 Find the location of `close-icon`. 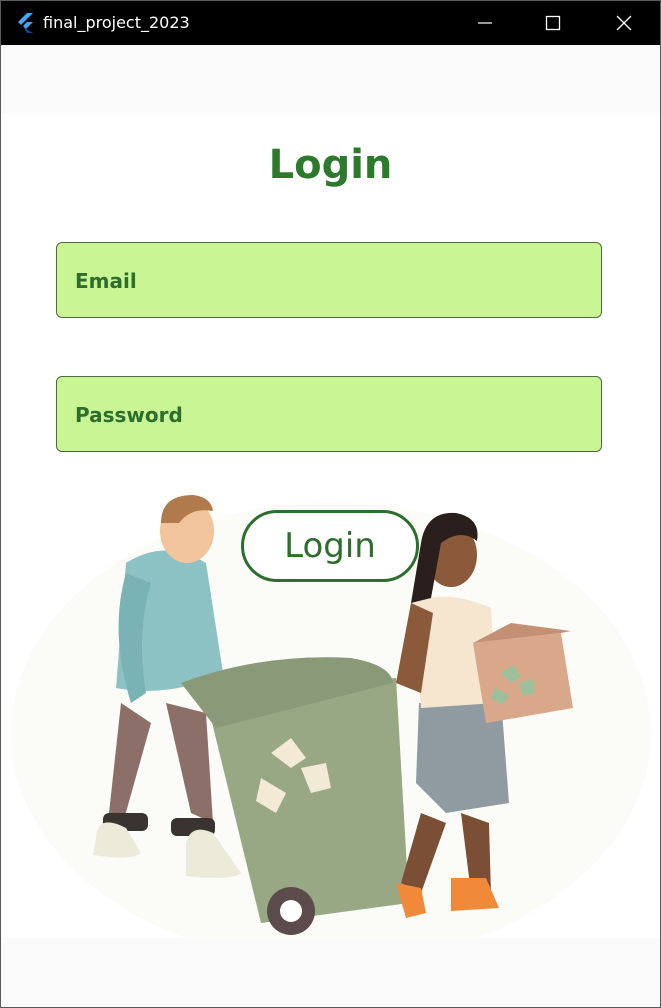

close-icon is located at coordinates (624, 23).